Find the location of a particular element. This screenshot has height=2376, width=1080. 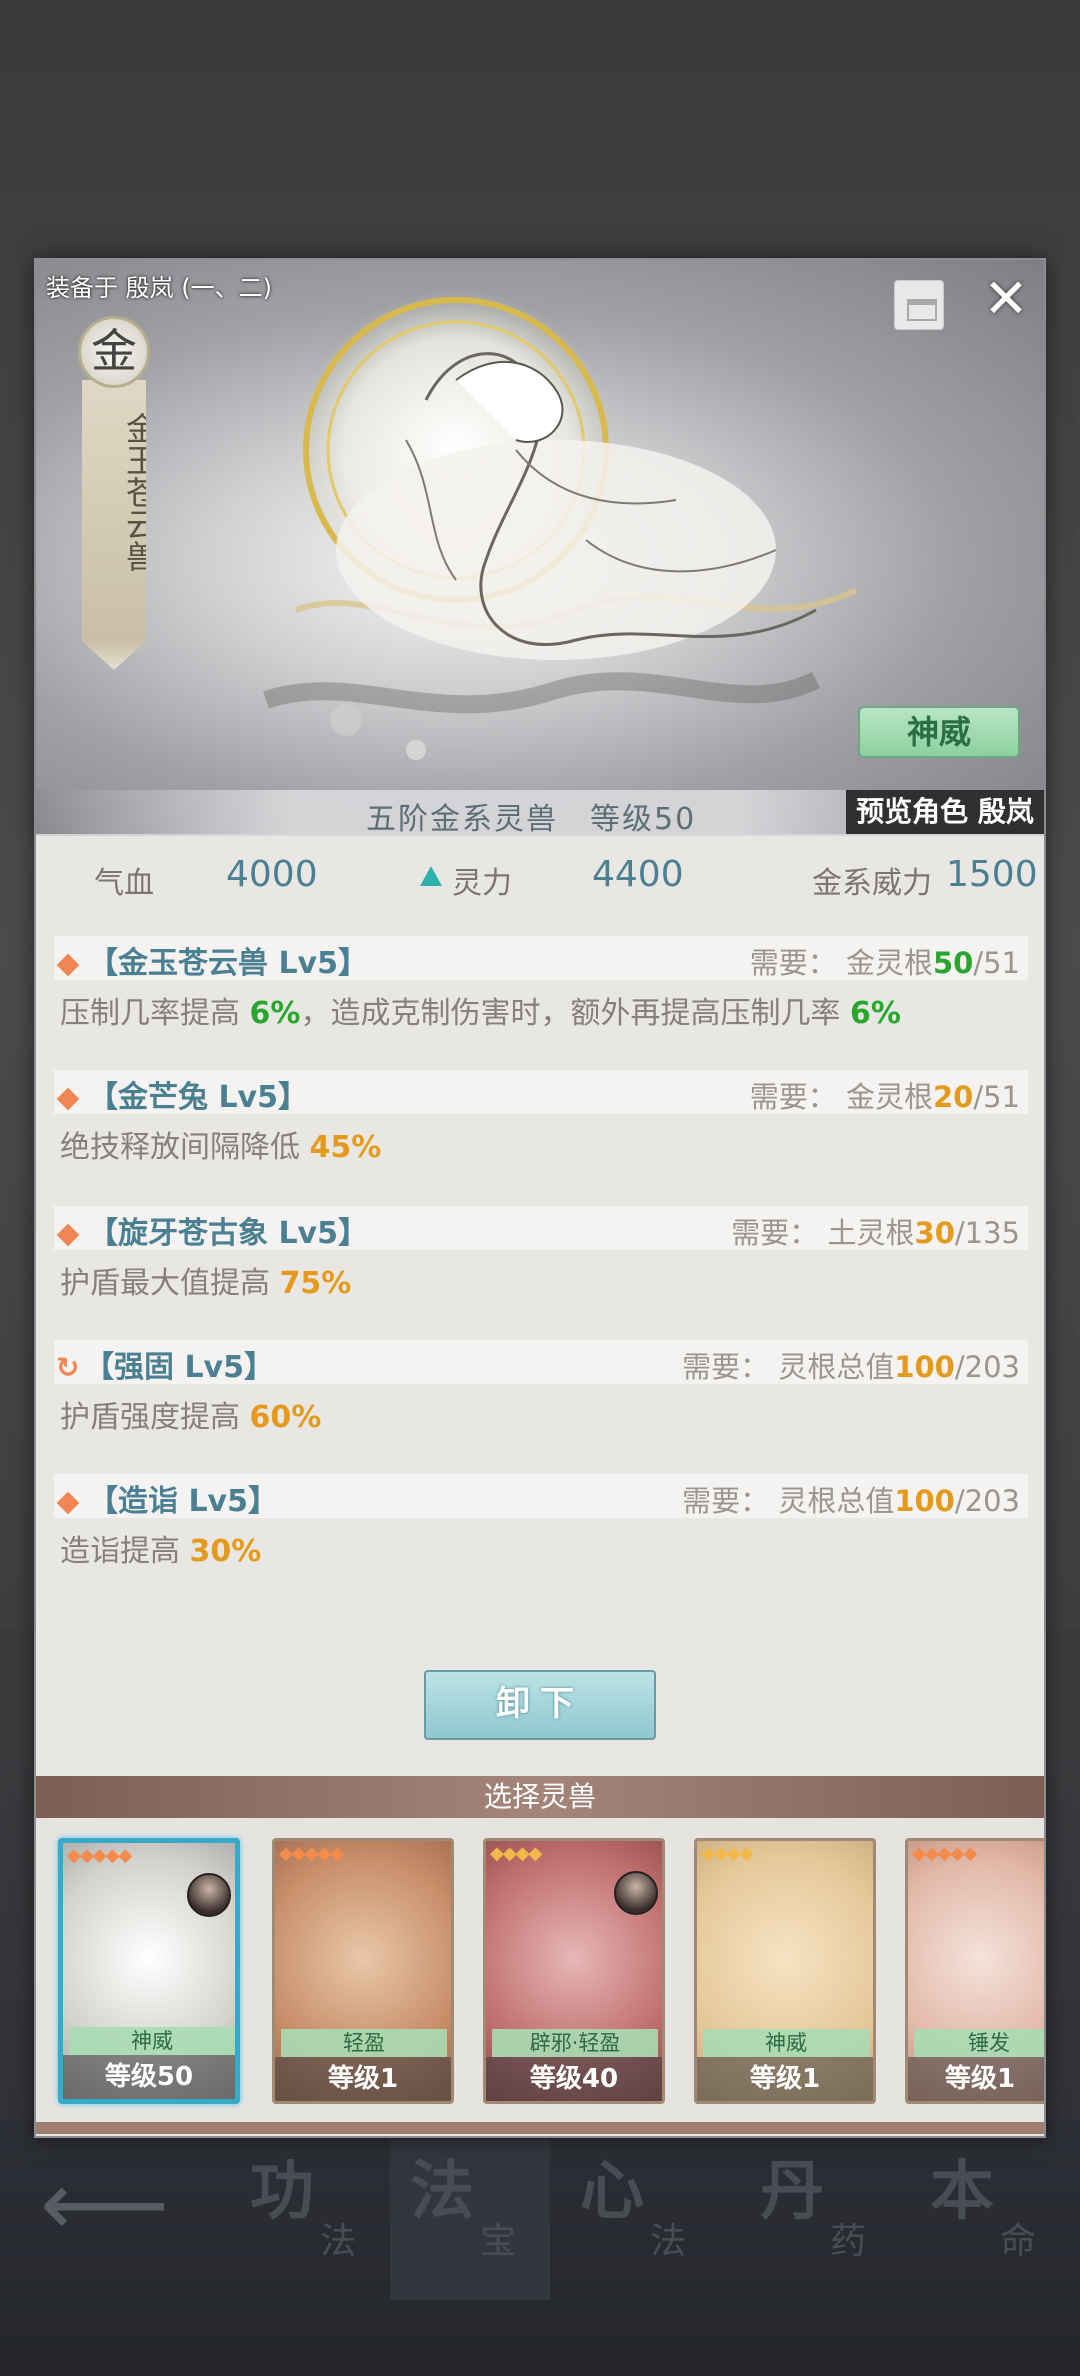

nav-tab-benming: 本命 is located at coordinates (990, 2220).